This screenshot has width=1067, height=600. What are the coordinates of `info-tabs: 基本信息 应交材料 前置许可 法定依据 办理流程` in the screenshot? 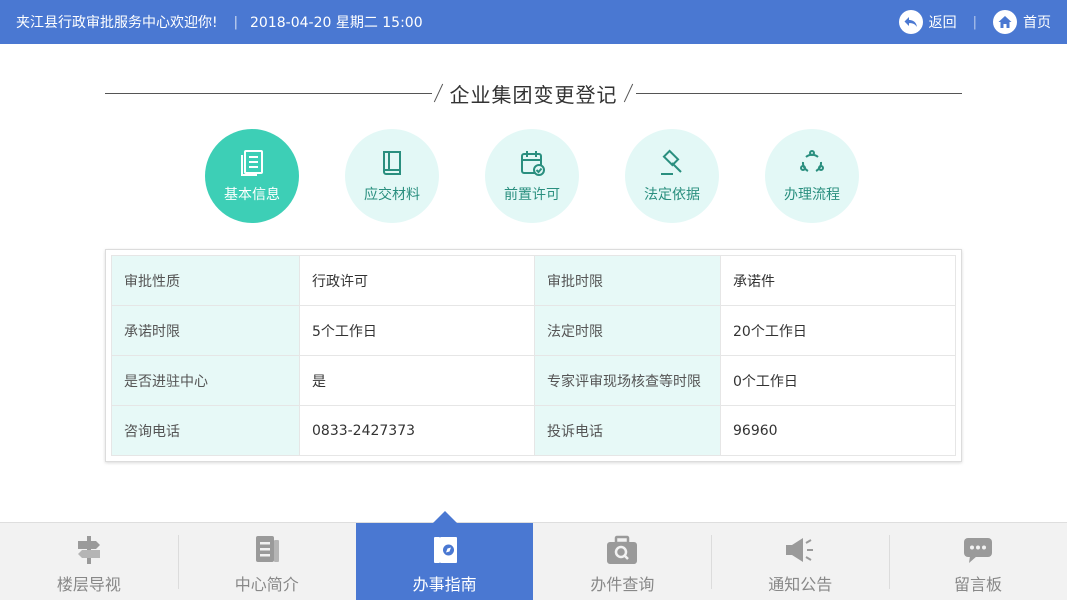 It's located at (532, 176).